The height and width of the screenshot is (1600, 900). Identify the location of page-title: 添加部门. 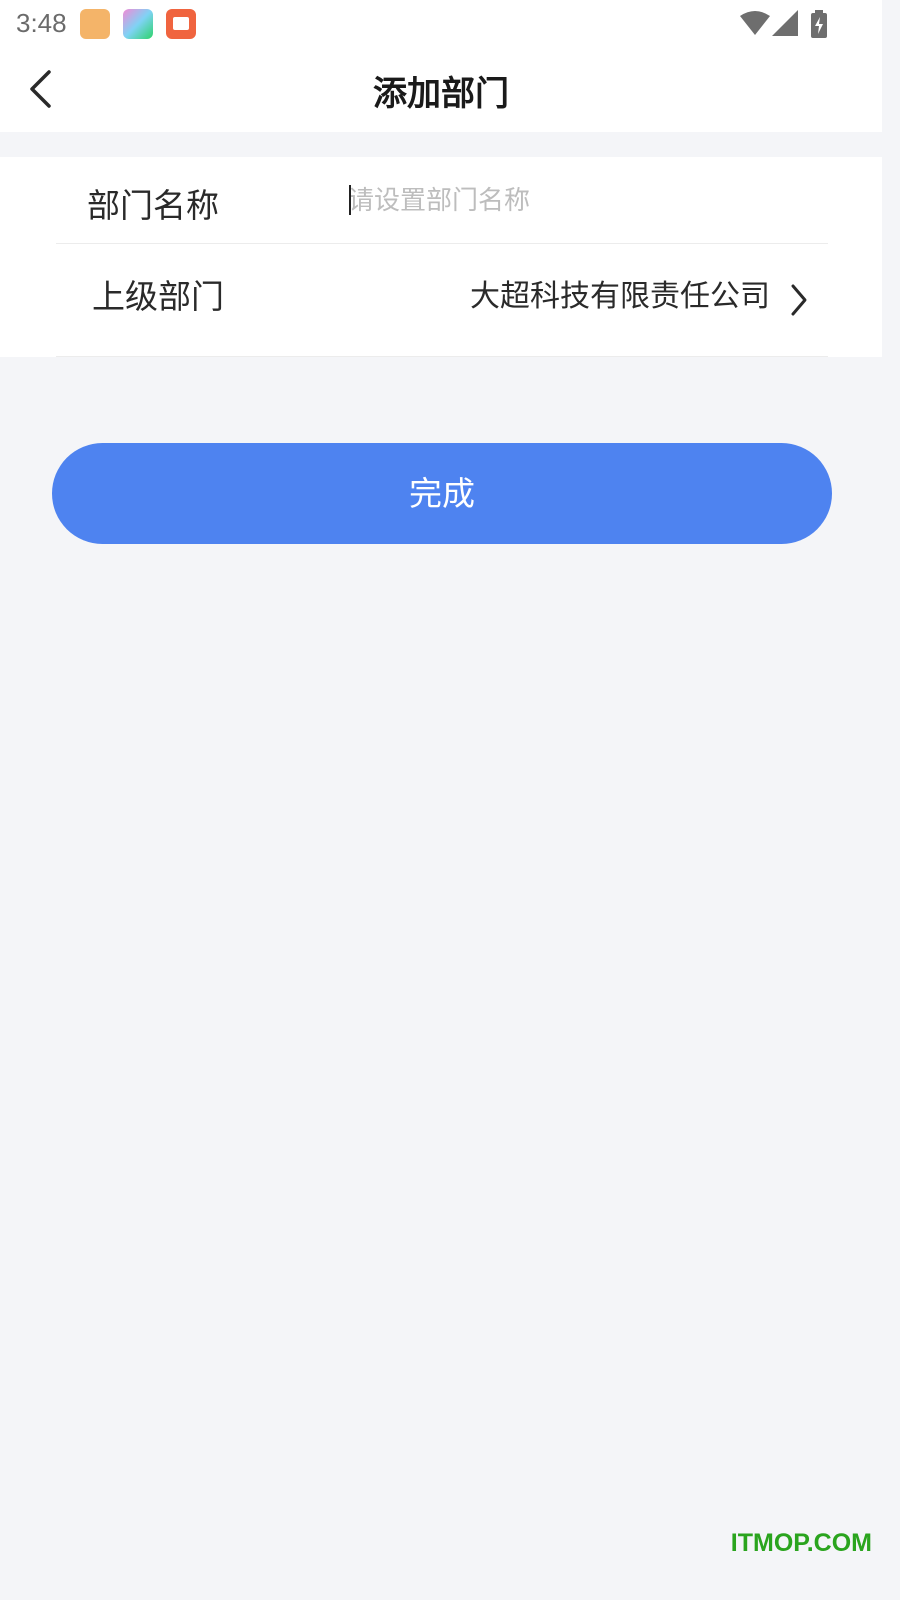
(441, 94).